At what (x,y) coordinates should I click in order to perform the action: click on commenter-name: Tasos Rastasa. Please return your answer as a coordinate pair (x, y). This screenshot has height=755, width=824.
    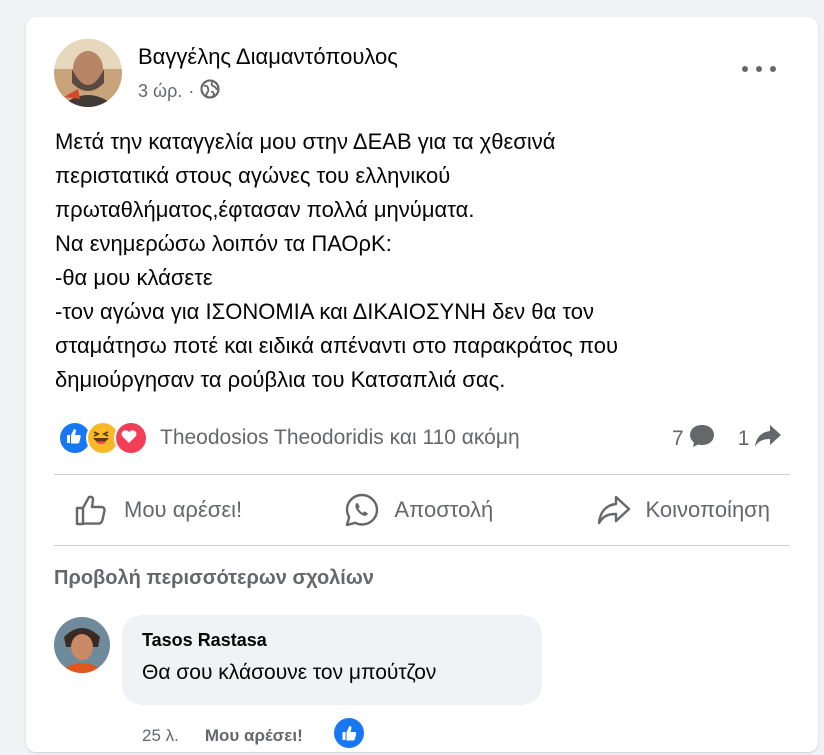
    Looking at the image, I should click on (204, 640).